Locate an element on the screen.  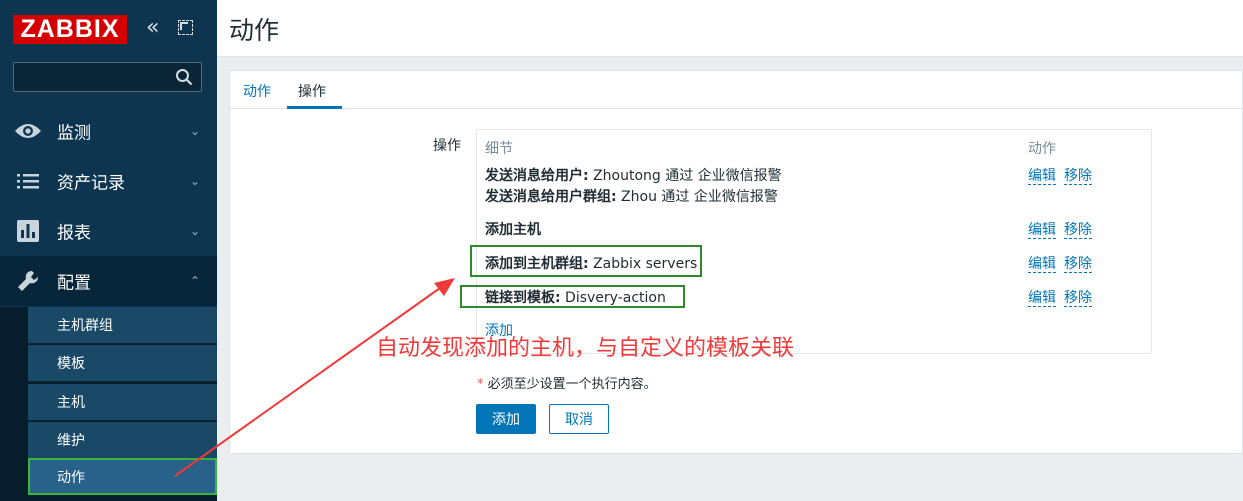
menu-label: 监测 is located at coordinates (74, 133).